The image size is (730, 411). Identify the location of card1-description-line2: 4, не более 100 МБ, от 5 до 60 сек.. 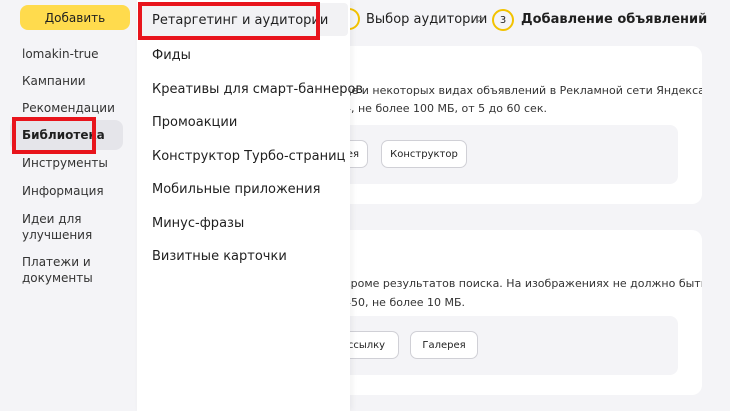
(445, 108).